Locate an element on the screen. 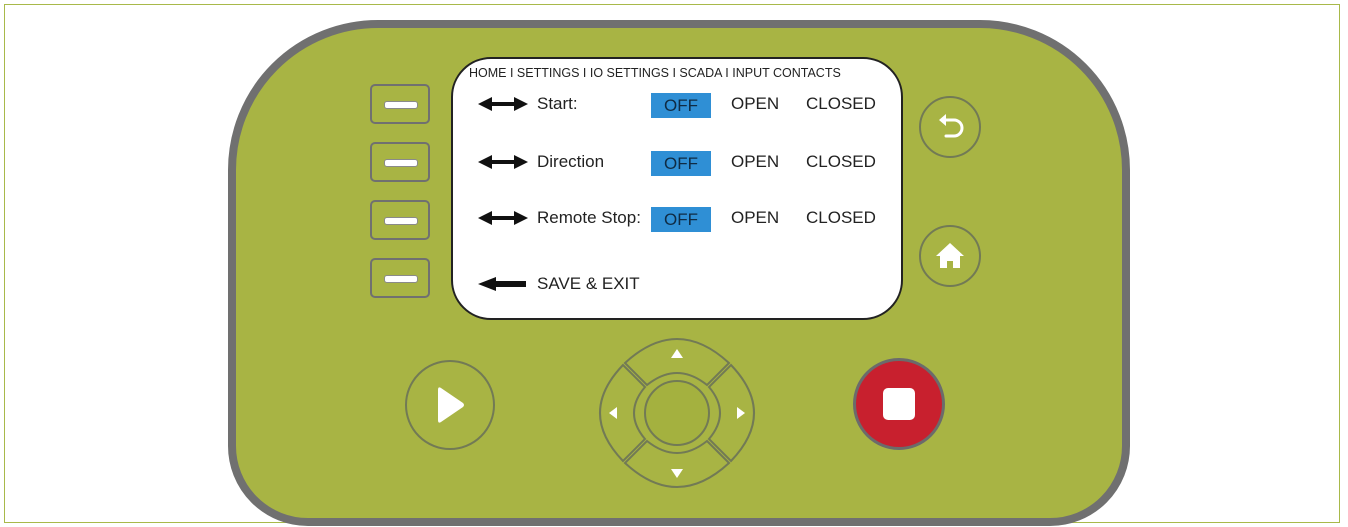  dpad is located at coordinates (677, 413).